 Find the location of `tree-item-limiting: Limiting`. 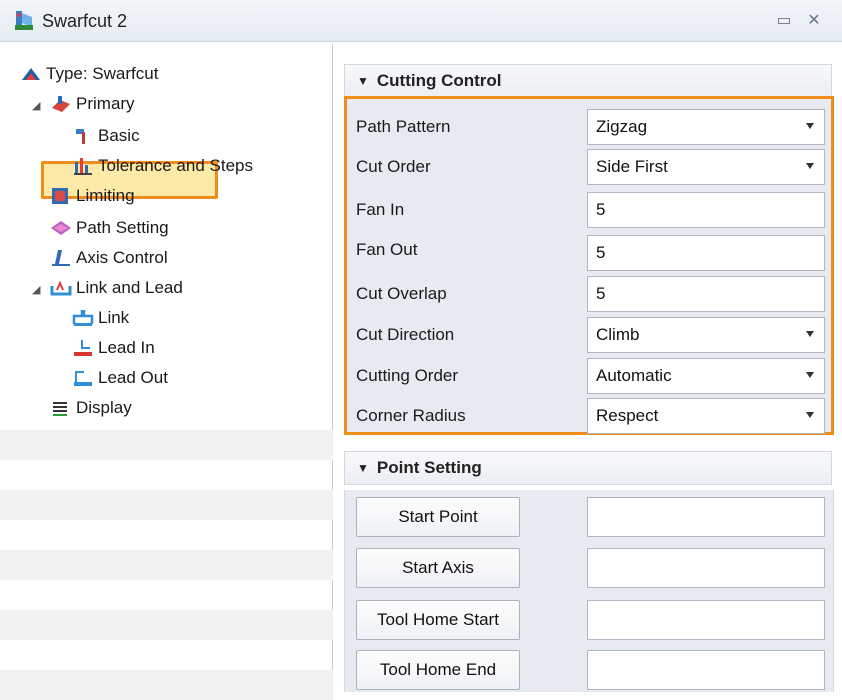

tree-item-limiting: Limiting is located at coordinates (92, 196).